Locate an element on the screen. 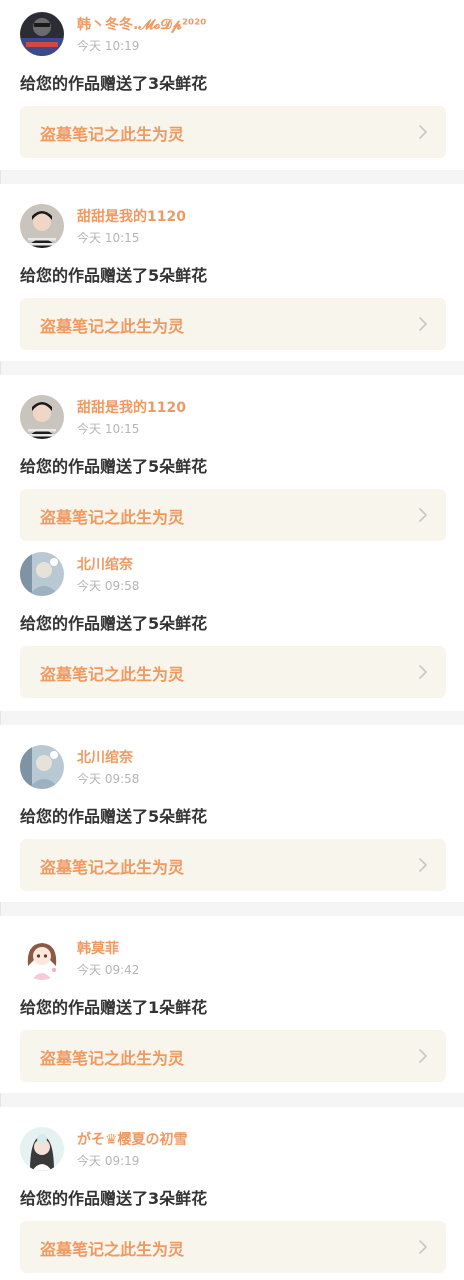 Image resolution: width=464 pixels, height=1280 pixels. username-link: がそ♛樱夏の初雪 is located at coordinates (132, 1139).